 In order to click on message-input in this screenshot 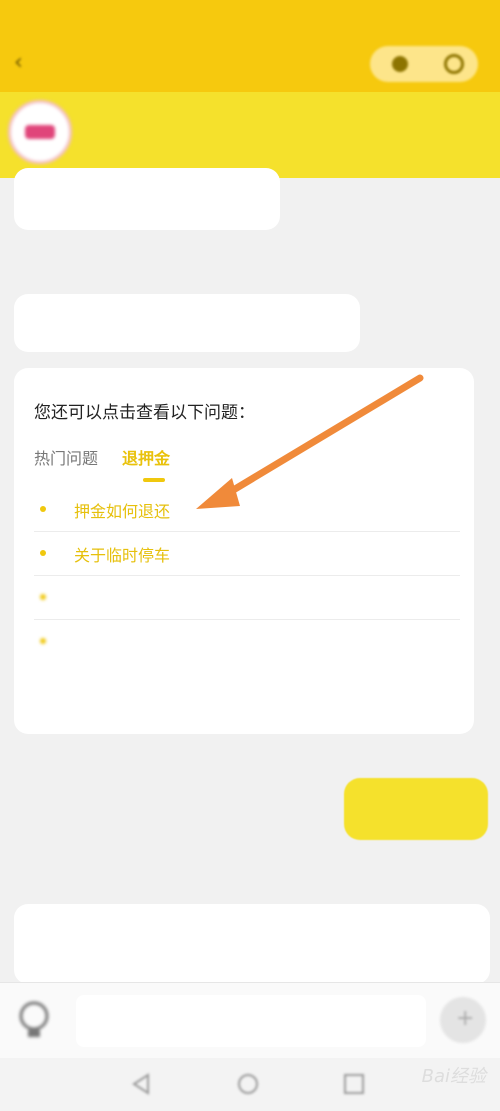, I will do `click(251, 1021)`.